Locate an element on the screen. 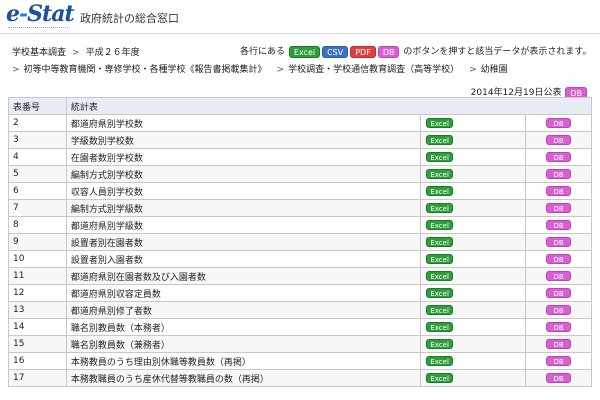 This screenshot has width=600, height=400. table-number: 13 is located at coordinates (37, 310).